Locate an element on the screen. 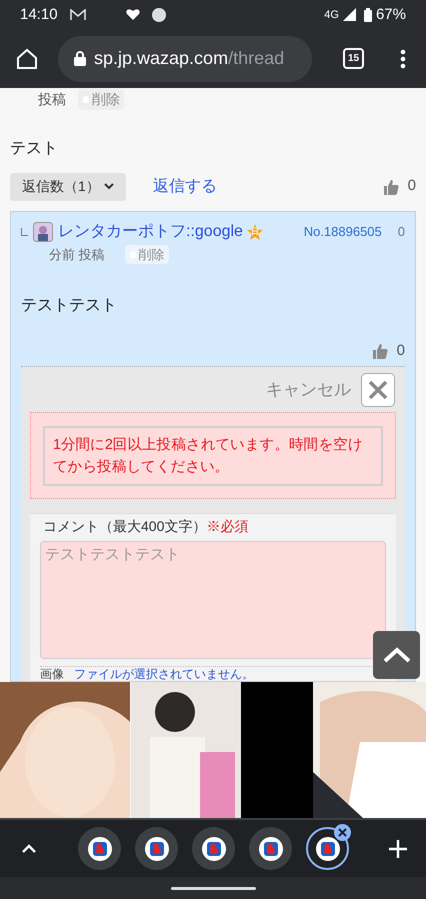  file-status-link: ファイルが選択されていません。 is located at coordinates (164, 674).